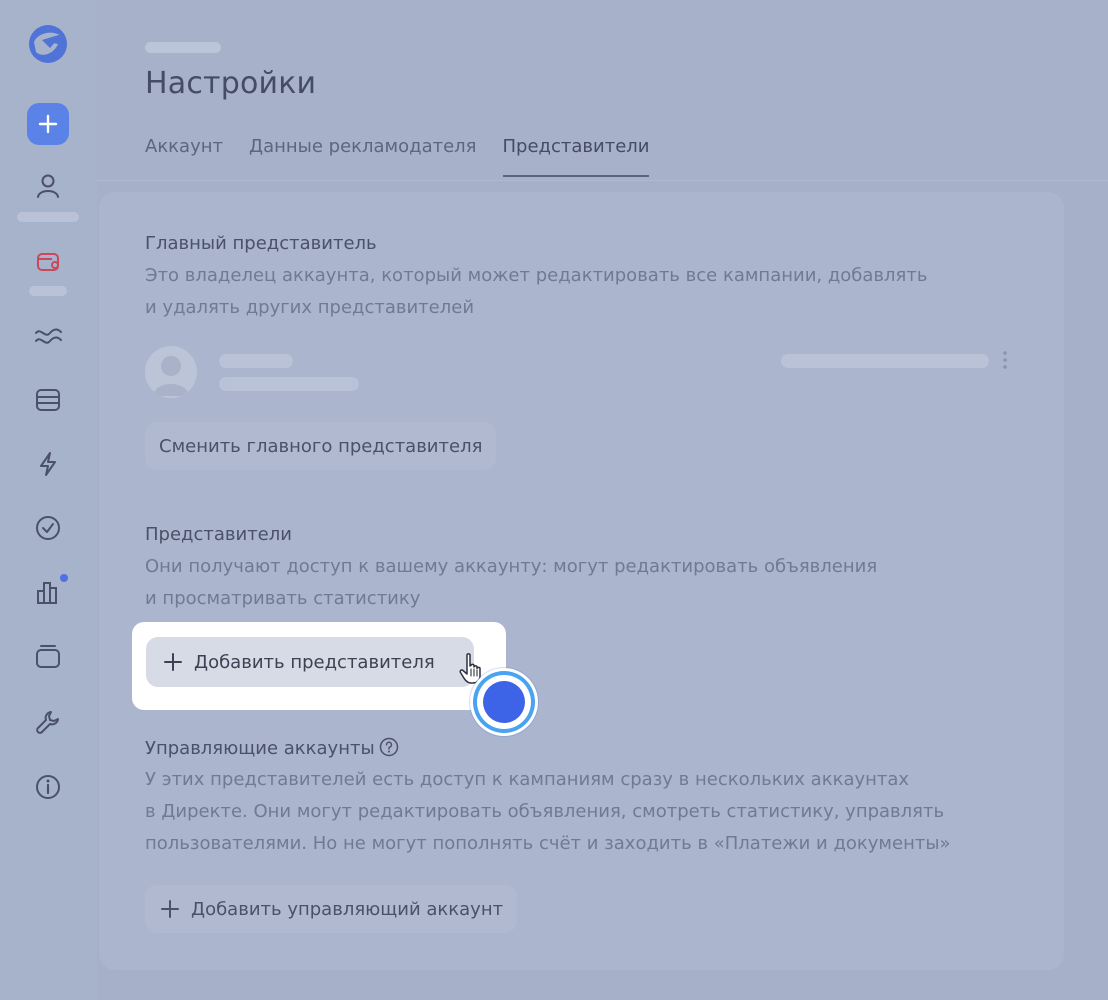 This screenshot has height=1000, width=1108. Describe the element at coordinates (171, 376) in the screenshot. I see `avatar-placeholder-icon` at that location.